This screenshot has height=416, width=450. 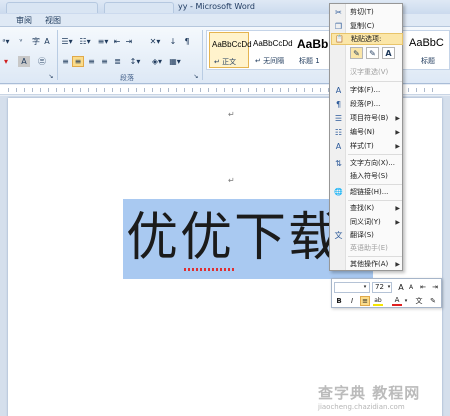 I want to click on menu-label: 同义词(Y), so click(x=365, y=222).